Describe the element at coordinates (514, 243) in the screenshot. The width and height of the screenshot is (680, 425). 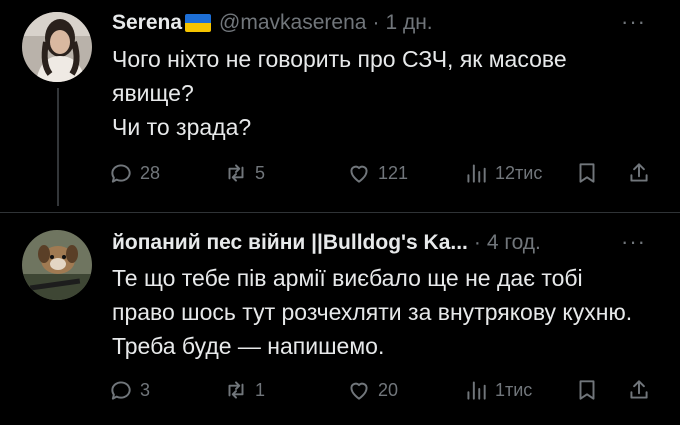
I see `timestamp: 4 год.` at that location.